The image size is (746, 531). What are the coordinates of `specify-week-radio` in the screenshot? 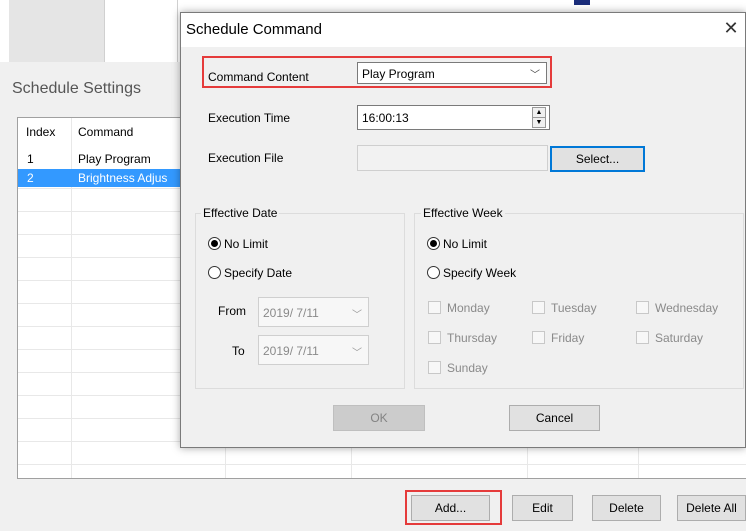 It's located at (433, 272).